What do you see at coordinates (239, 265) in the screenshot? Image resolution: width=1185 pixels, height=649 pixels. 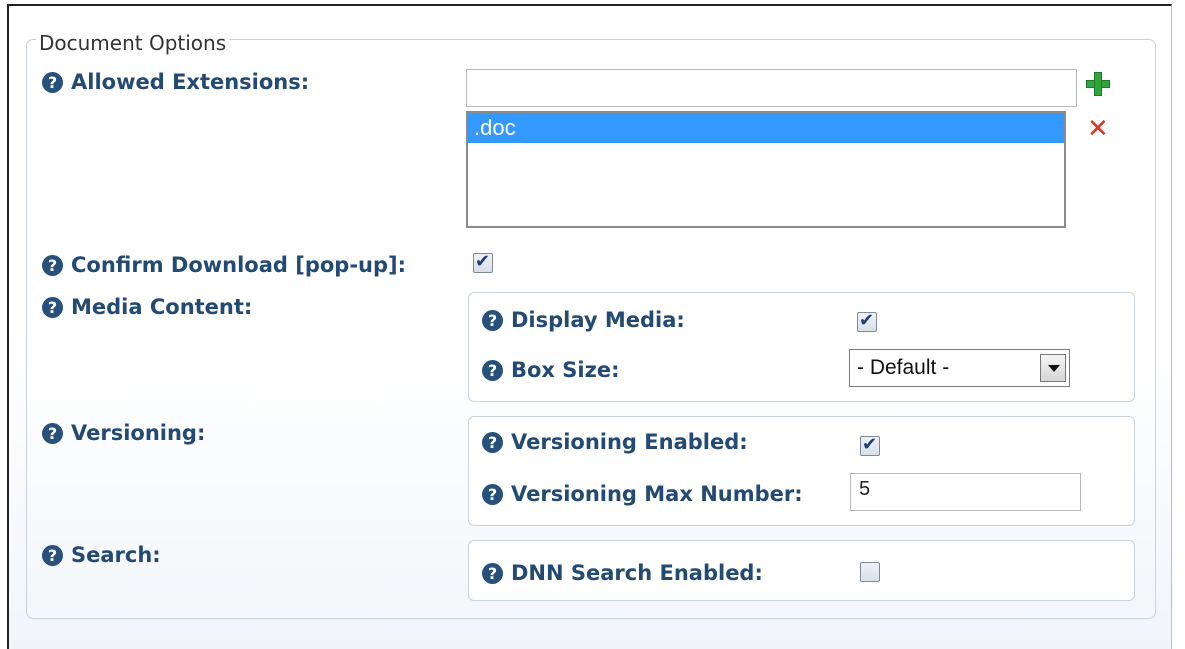 I see `confirm-download-label: Confirm Download [pop-up]:` at bounding box center [239, 265].